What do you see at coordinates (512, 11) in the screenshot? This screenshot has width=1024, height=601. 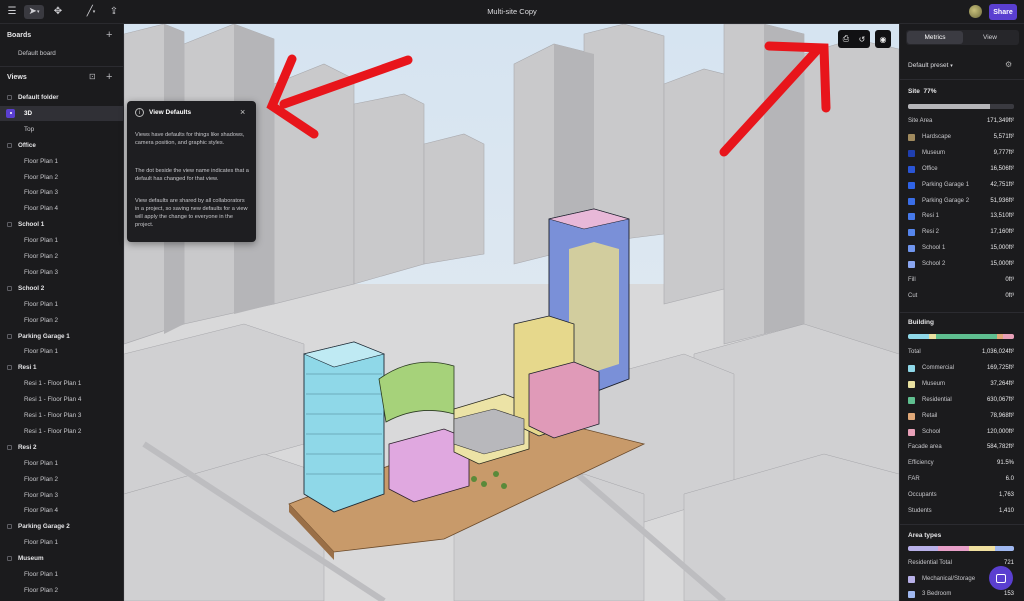 I see `document-title: Multi-site Copy` at bounding box center [512, 11].